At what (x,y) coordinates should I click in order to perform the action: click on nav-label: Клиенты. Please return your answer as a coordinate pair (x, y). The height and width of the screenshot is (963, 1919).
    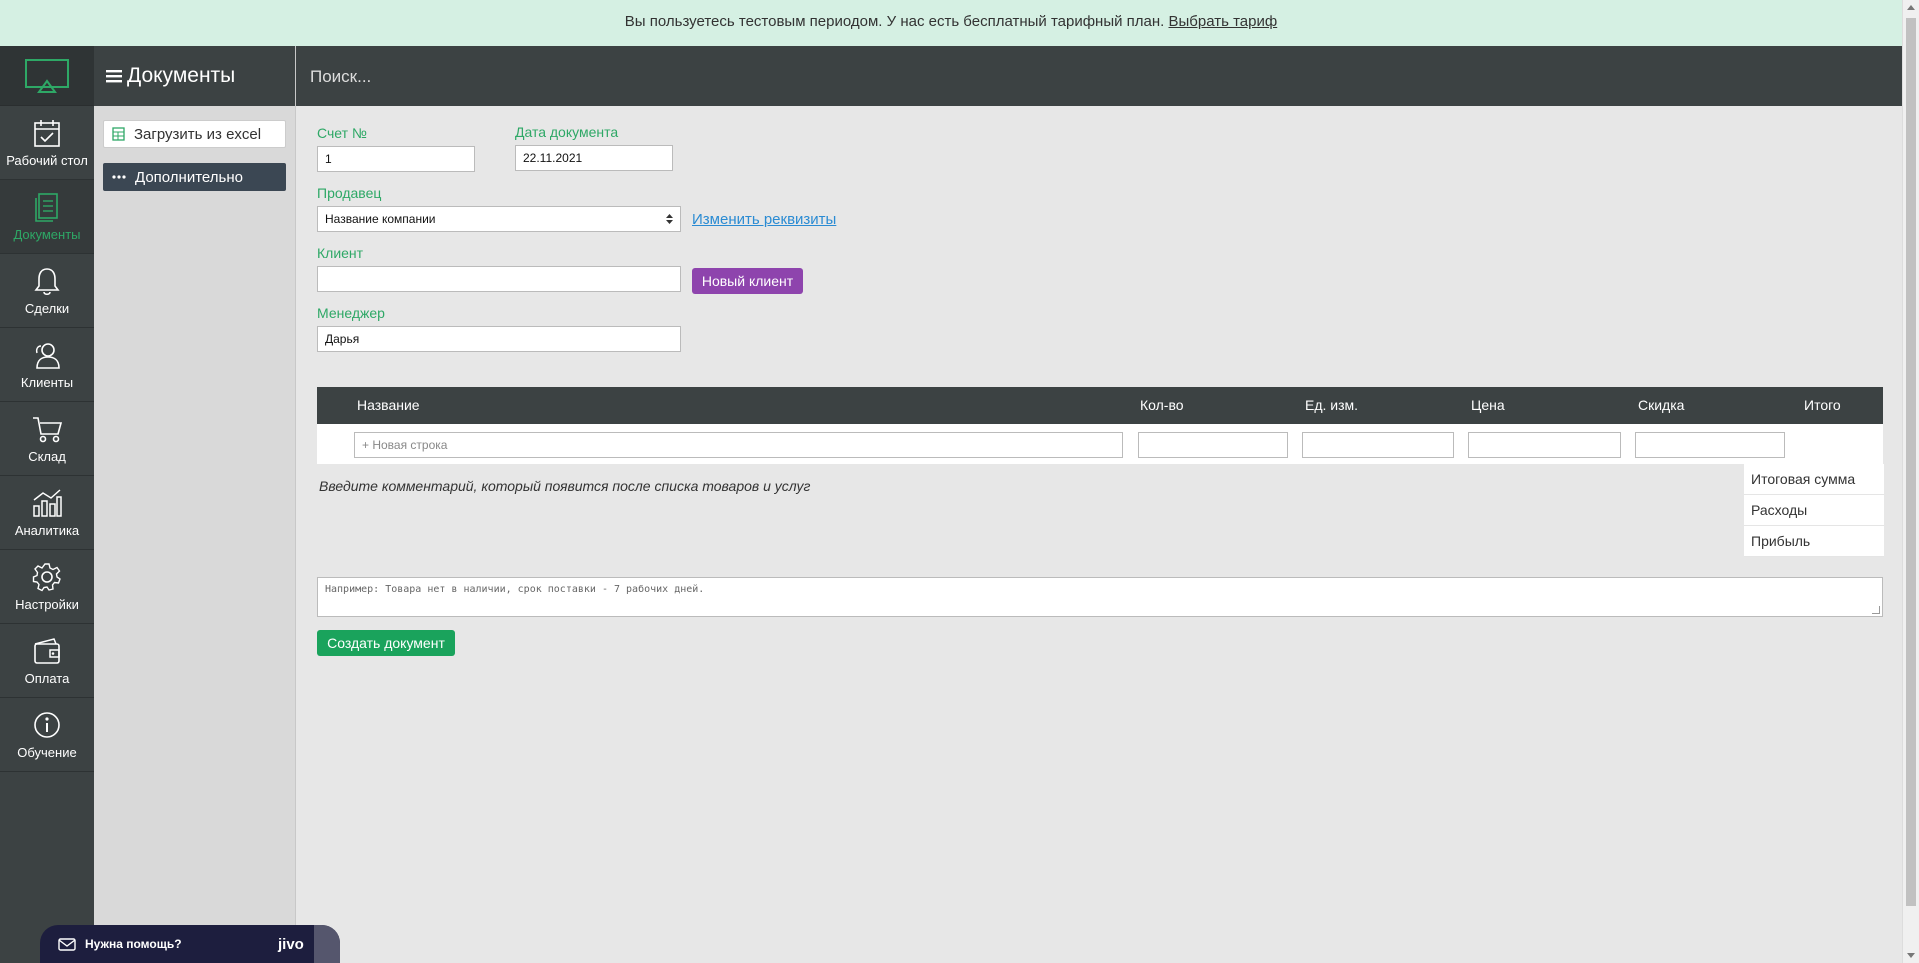
    Looking at the image, I should click on (47, 382).